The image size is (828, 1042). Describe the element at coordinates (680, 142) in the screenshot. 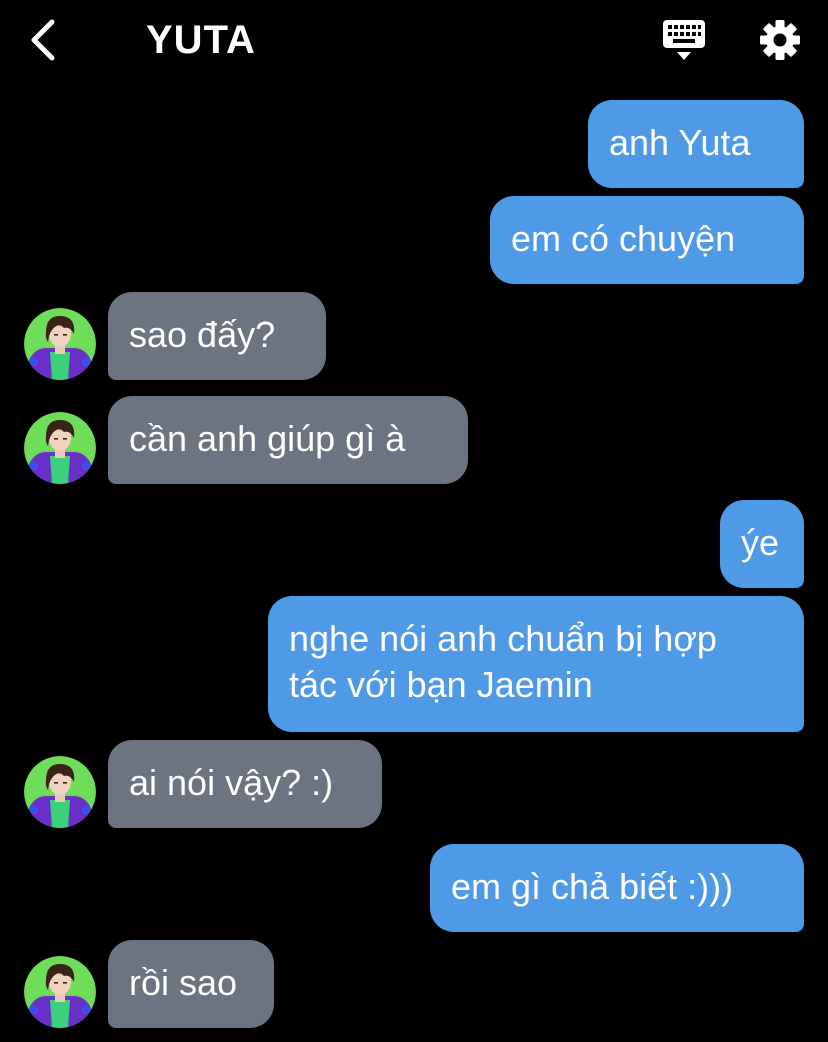

I see `message-text: anh Yuta` at that location.